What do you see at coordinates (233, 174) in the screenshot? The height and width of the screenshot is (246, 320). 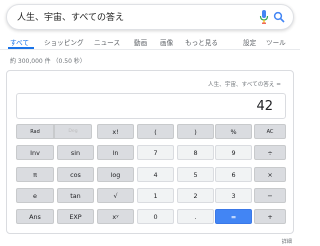 I see `digit-6-button: 6` at bounding box center [233, 174].